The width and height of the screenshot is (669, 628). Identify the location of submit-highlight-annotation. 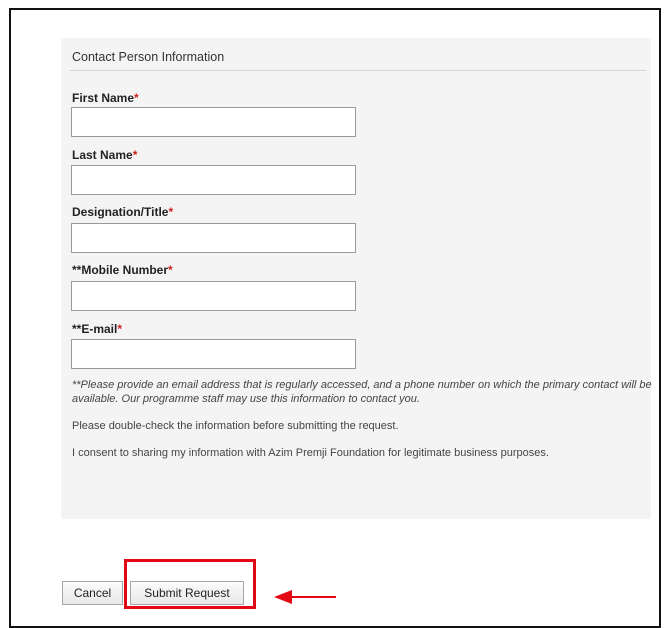
(190, 584).